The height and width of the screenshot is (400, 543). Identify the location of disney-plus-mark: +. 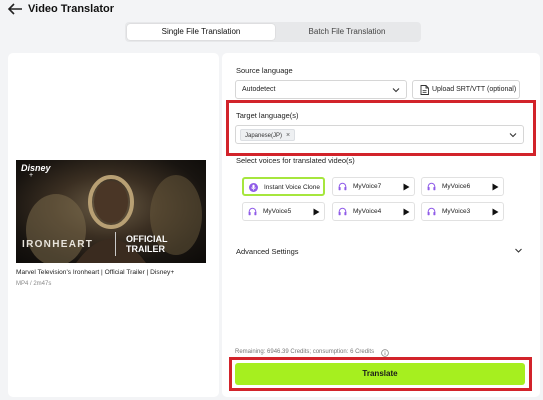
(31, 175).